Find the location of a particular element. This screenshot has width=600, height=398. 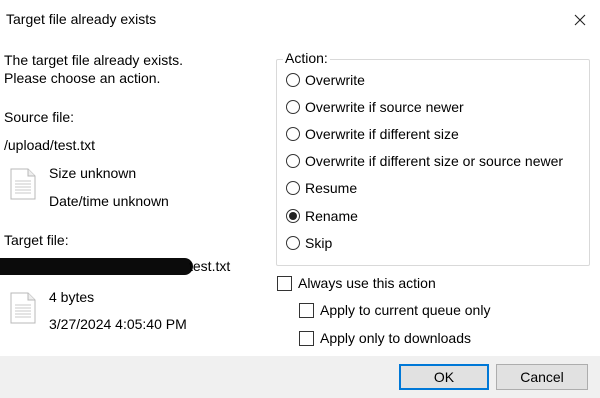

target-file-date: 3/27/2024 4:05:40 PM is located at coordinates (118, 324).